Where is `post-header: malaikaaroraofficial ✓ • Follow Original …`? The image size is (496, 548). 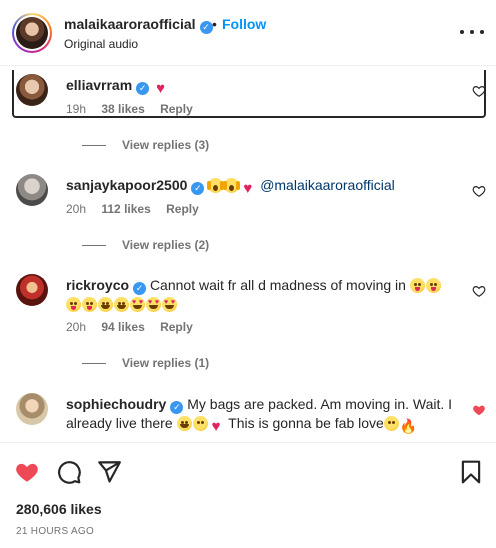
post-header: malaikaaroraofficial ✓ • Follow Original … is located at coordinates (248, 33).